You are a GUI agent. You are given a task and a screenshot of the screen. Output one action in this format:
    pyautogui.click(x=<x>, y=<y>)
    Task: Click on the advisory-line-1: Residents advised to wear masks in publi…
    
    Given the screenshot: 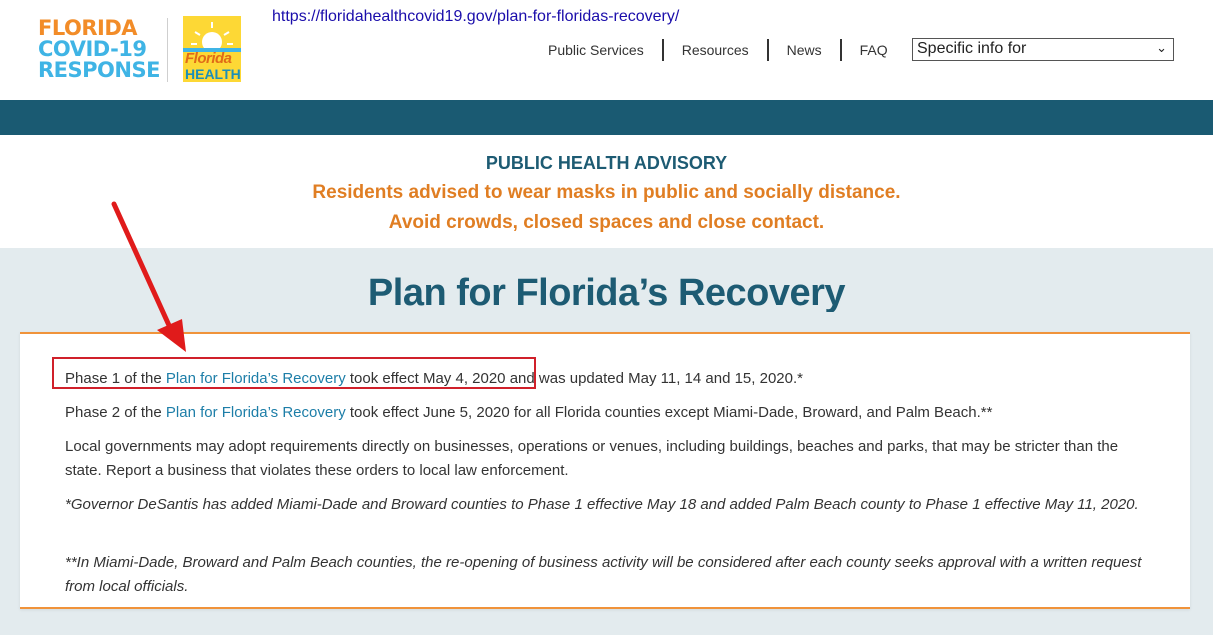 What is the action you would take?
    pyautogui.click(x=606, y=192)
    